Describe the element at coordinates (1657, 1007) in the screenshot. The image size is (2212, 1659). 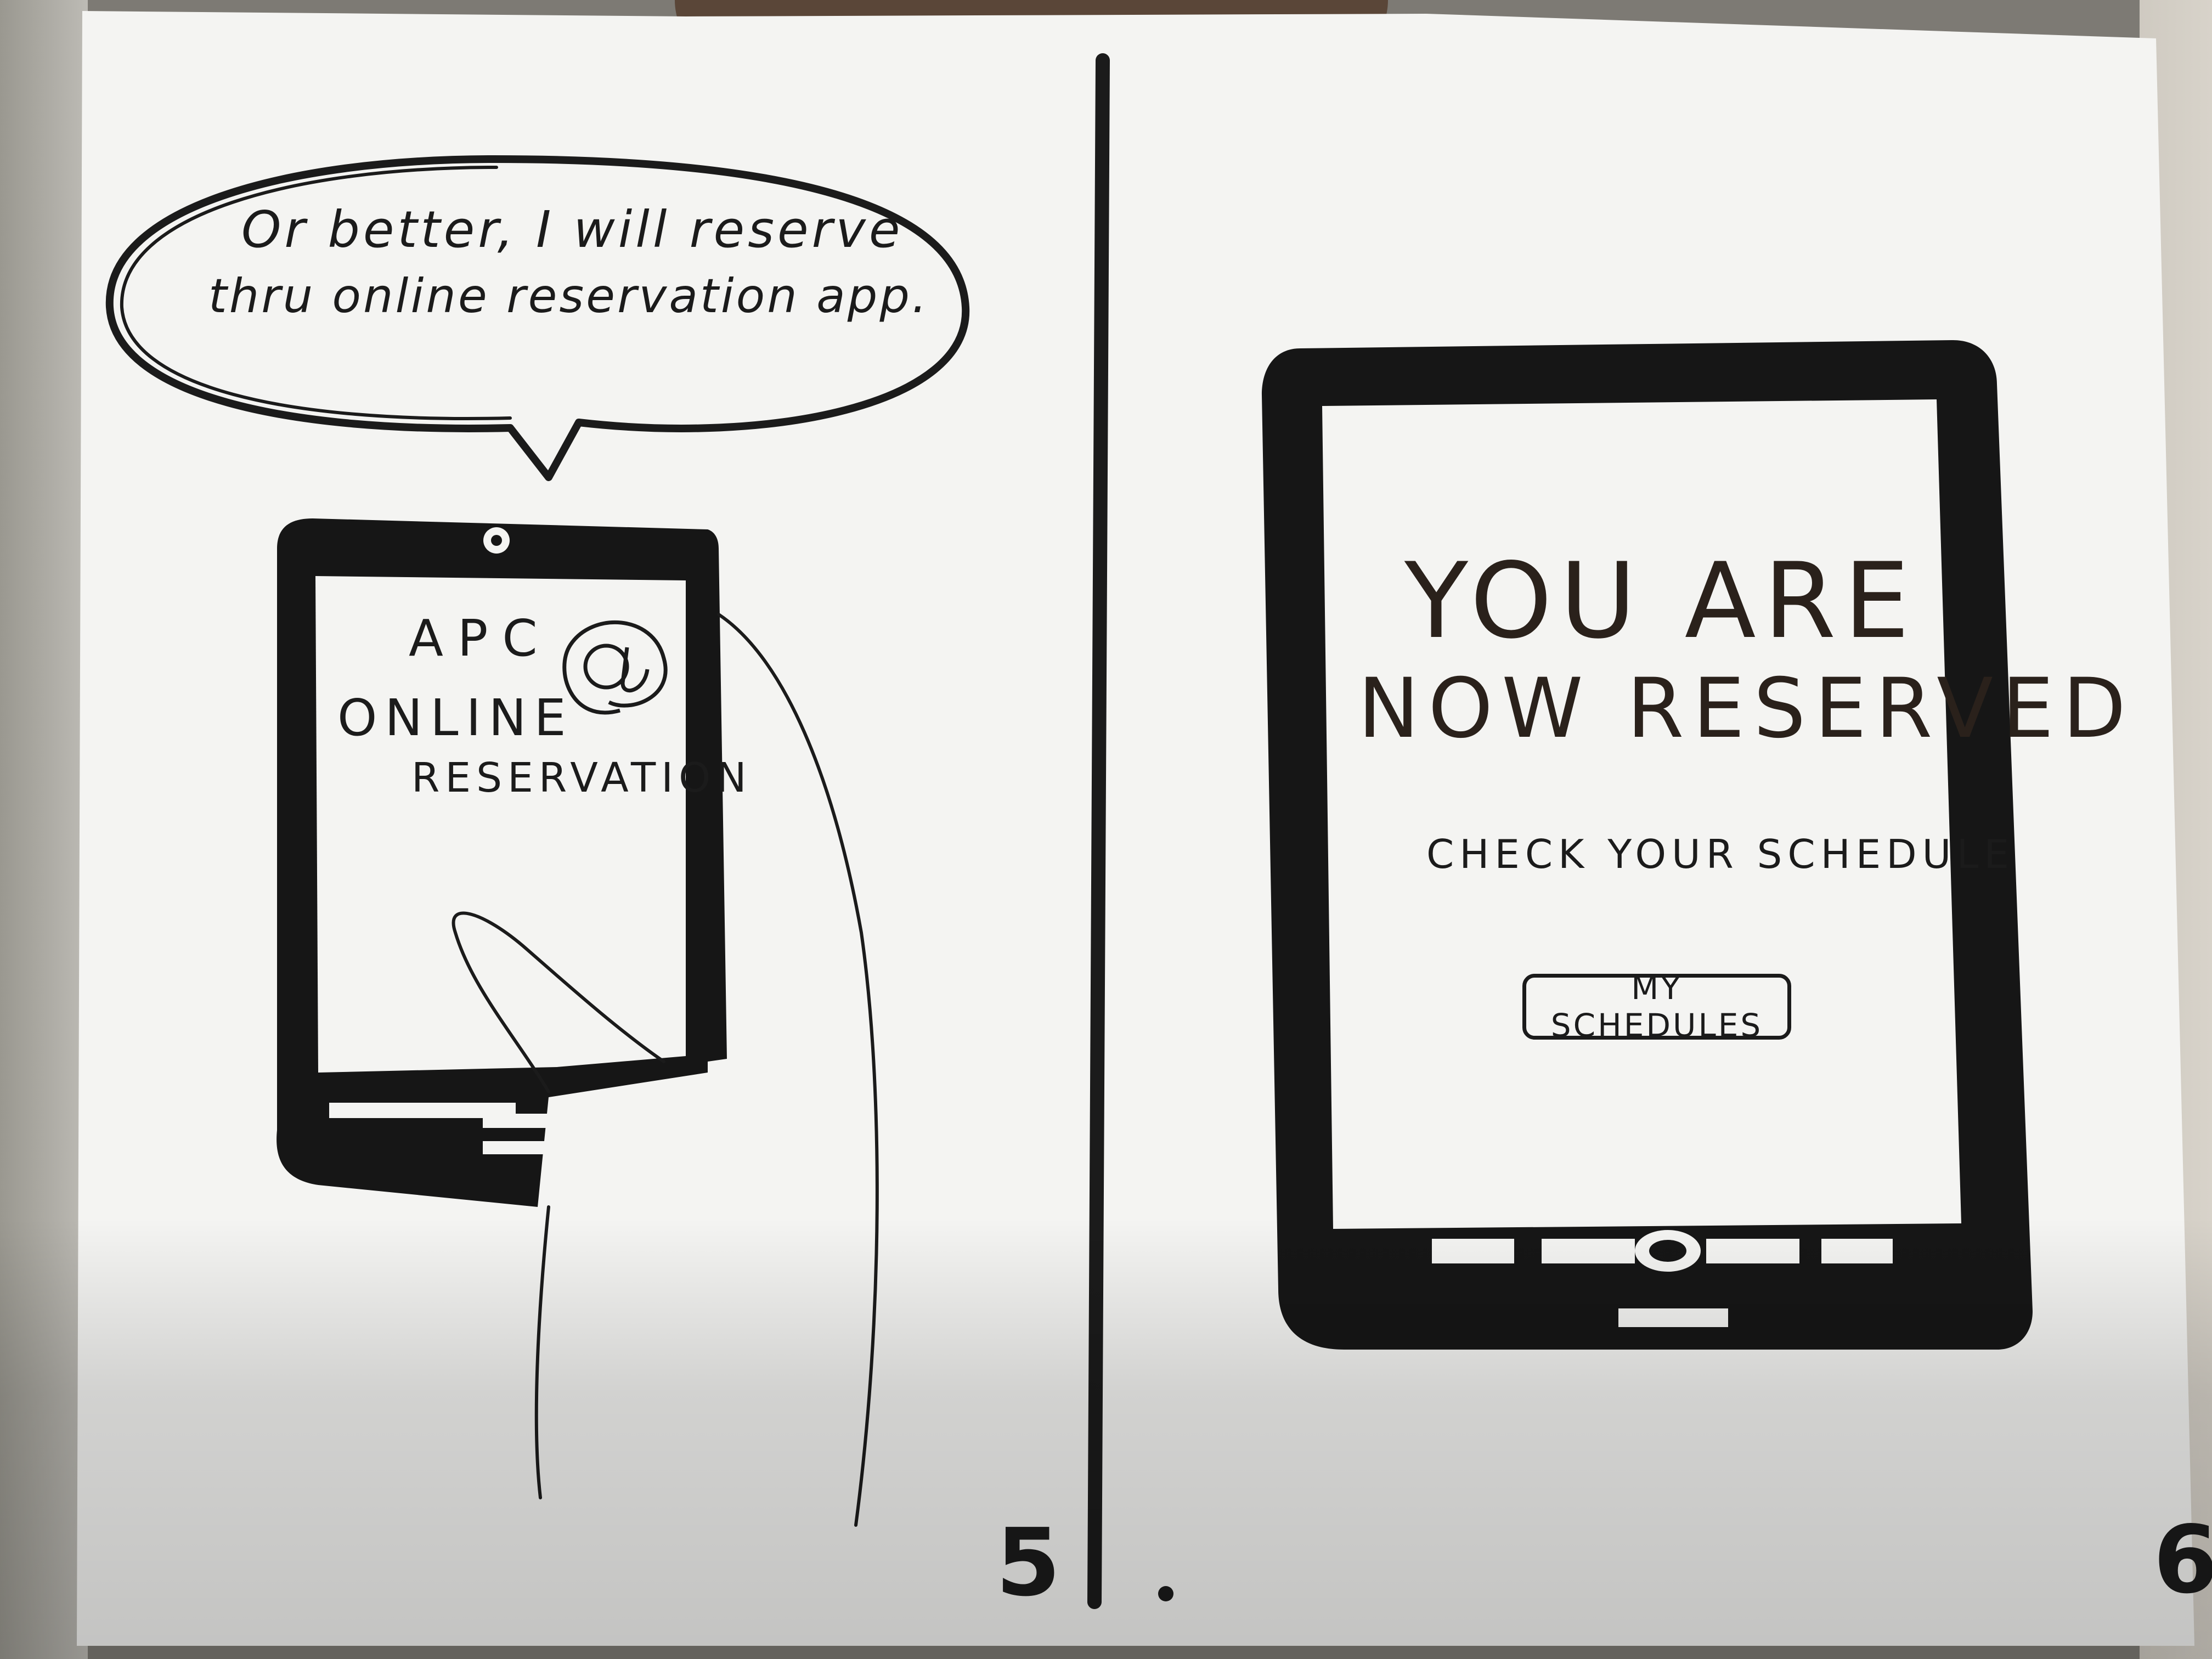
I see `my-schedules-button: MY SCHEDULES` at that location.